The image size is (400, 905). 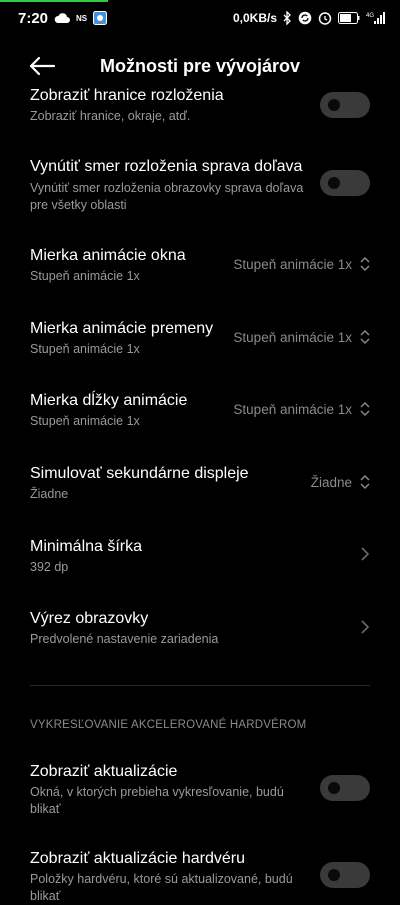 I want to click on setting-subtitle: 392 dp, so click(x=49, y=567).